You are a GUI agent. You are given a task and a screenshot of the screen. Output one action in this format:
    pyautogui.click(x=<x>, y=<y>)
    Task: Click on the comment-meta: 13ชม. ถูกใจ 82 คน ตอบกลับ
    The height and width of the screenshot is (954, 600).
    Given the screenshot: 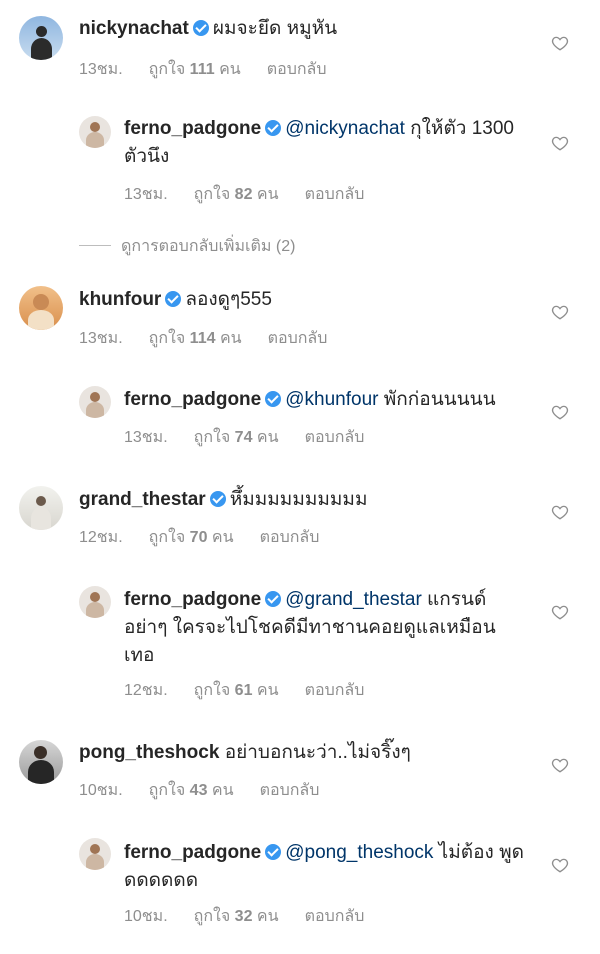 What is the action you would take?
    pyautogui.click(x=257, y=194)
    